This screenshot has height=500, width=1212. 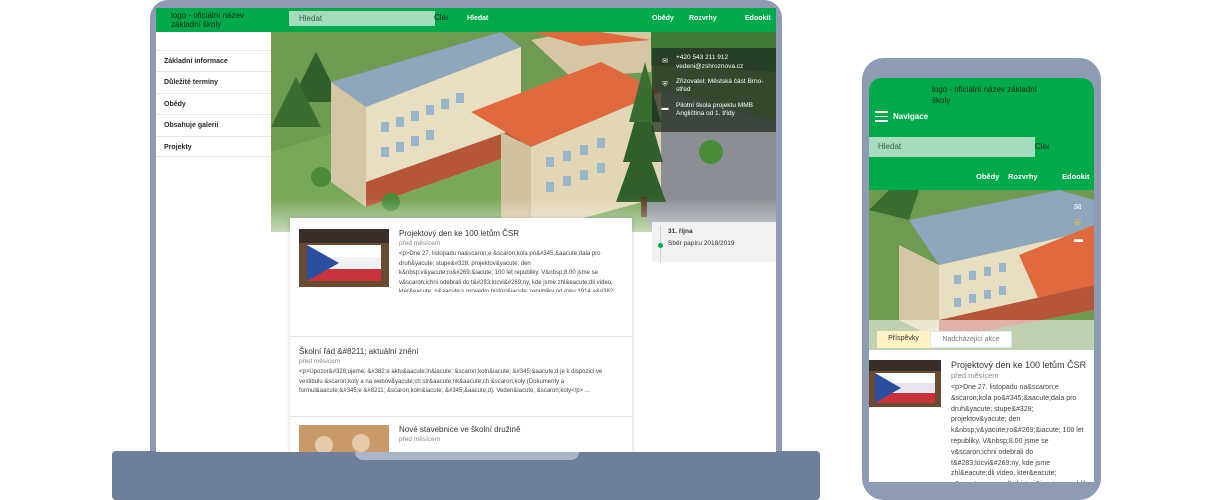 I want to click on event-title: Sběr papíru 2018/2019, so click(x=701, y=243).